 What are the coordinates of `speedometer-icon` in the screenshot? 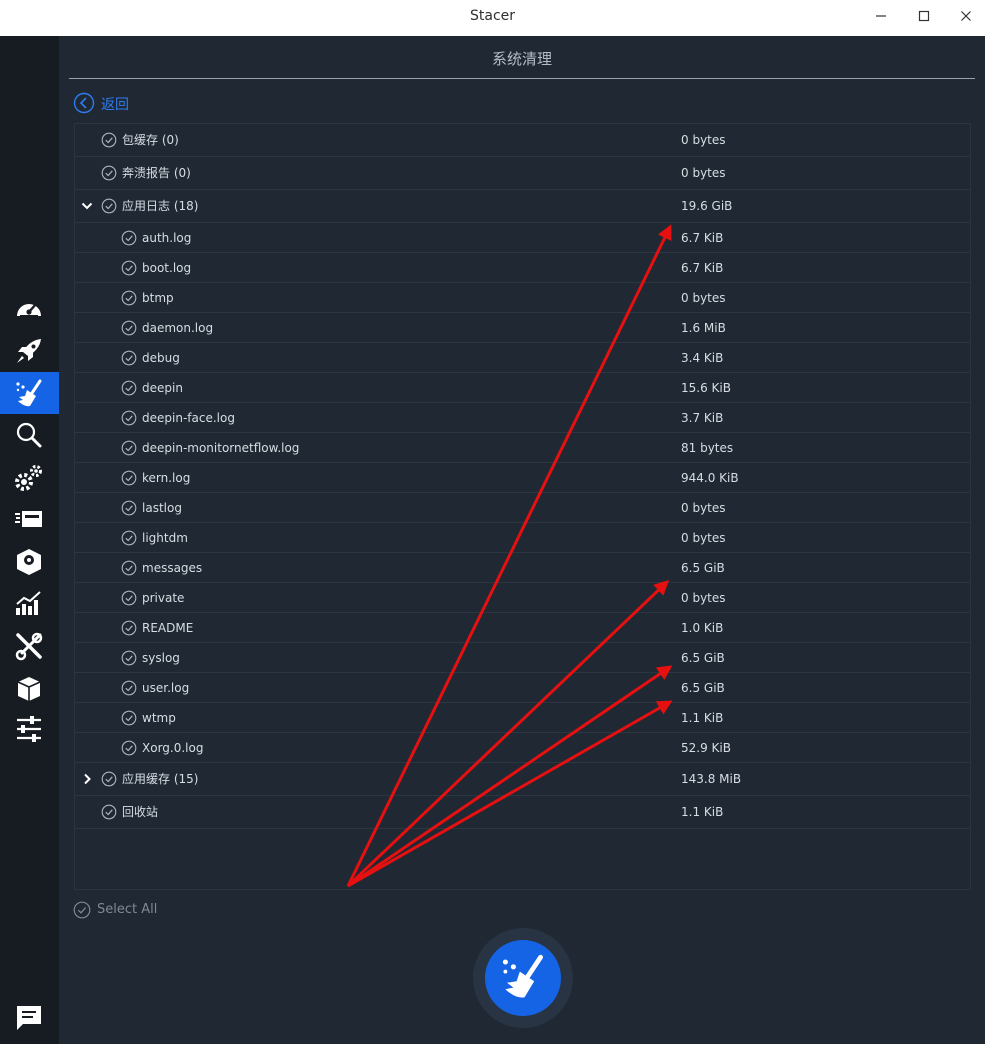 It's located at (29, 310).